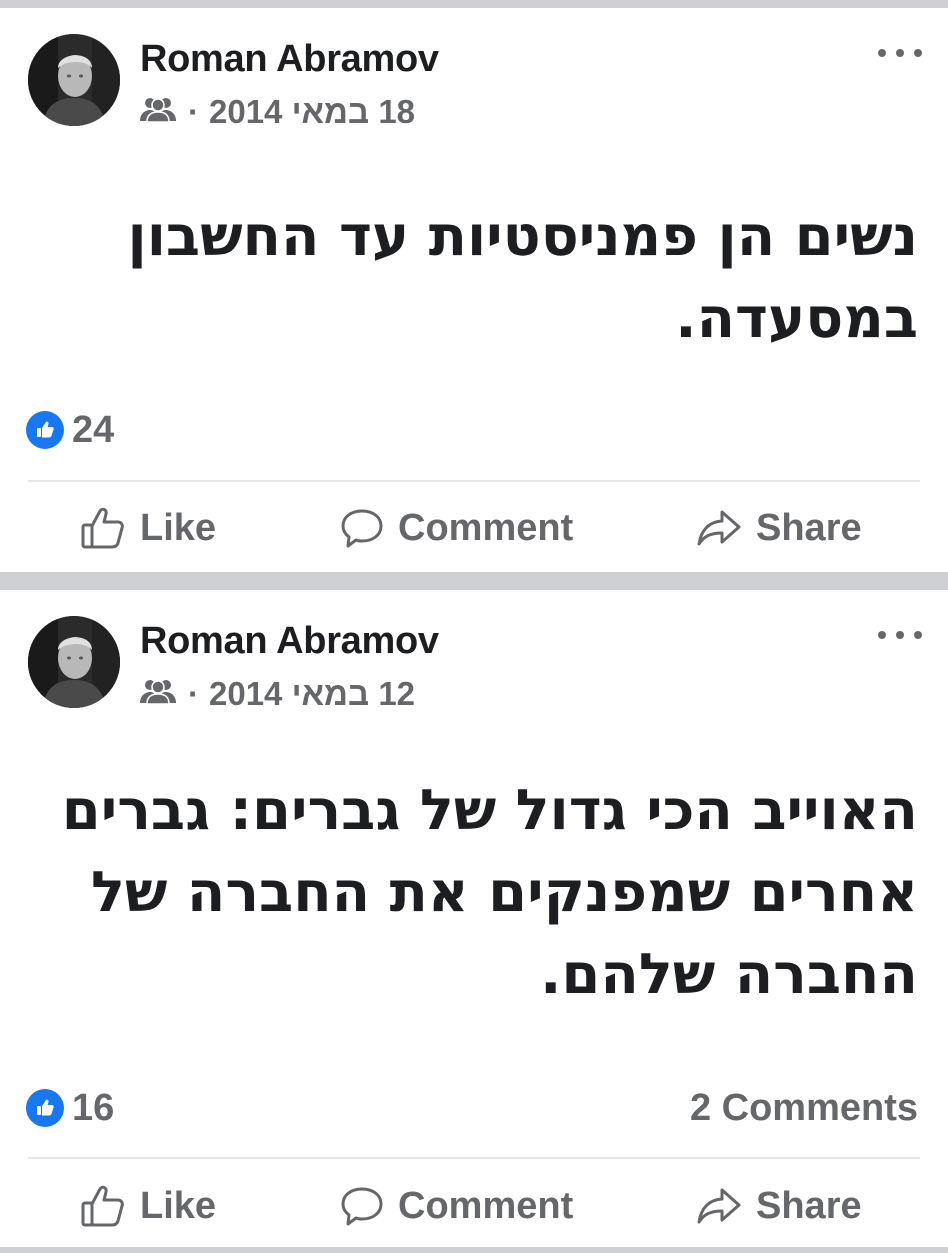 The width and height of the screenshot is (948, 1253). Describe the element at coordinates (312, 112) in the screenshot. I see `post-date: 18 במאי 2014` at that location.